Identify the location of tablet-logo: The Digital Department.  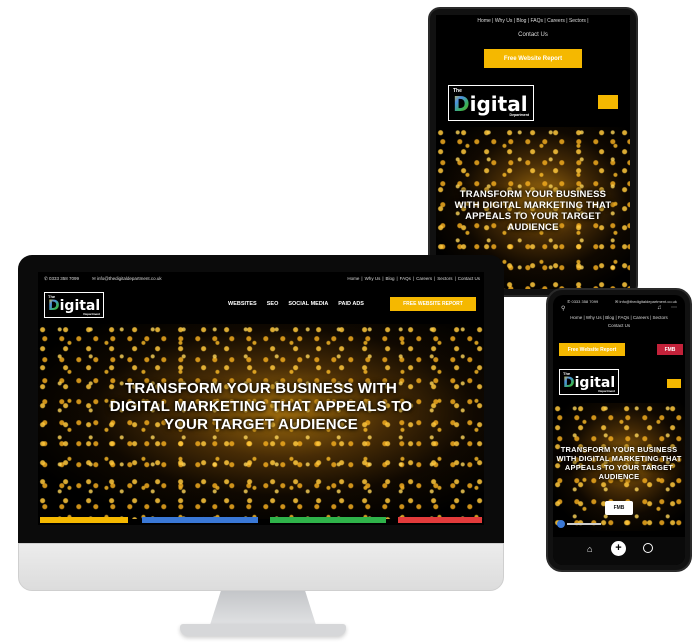
(491, 103).